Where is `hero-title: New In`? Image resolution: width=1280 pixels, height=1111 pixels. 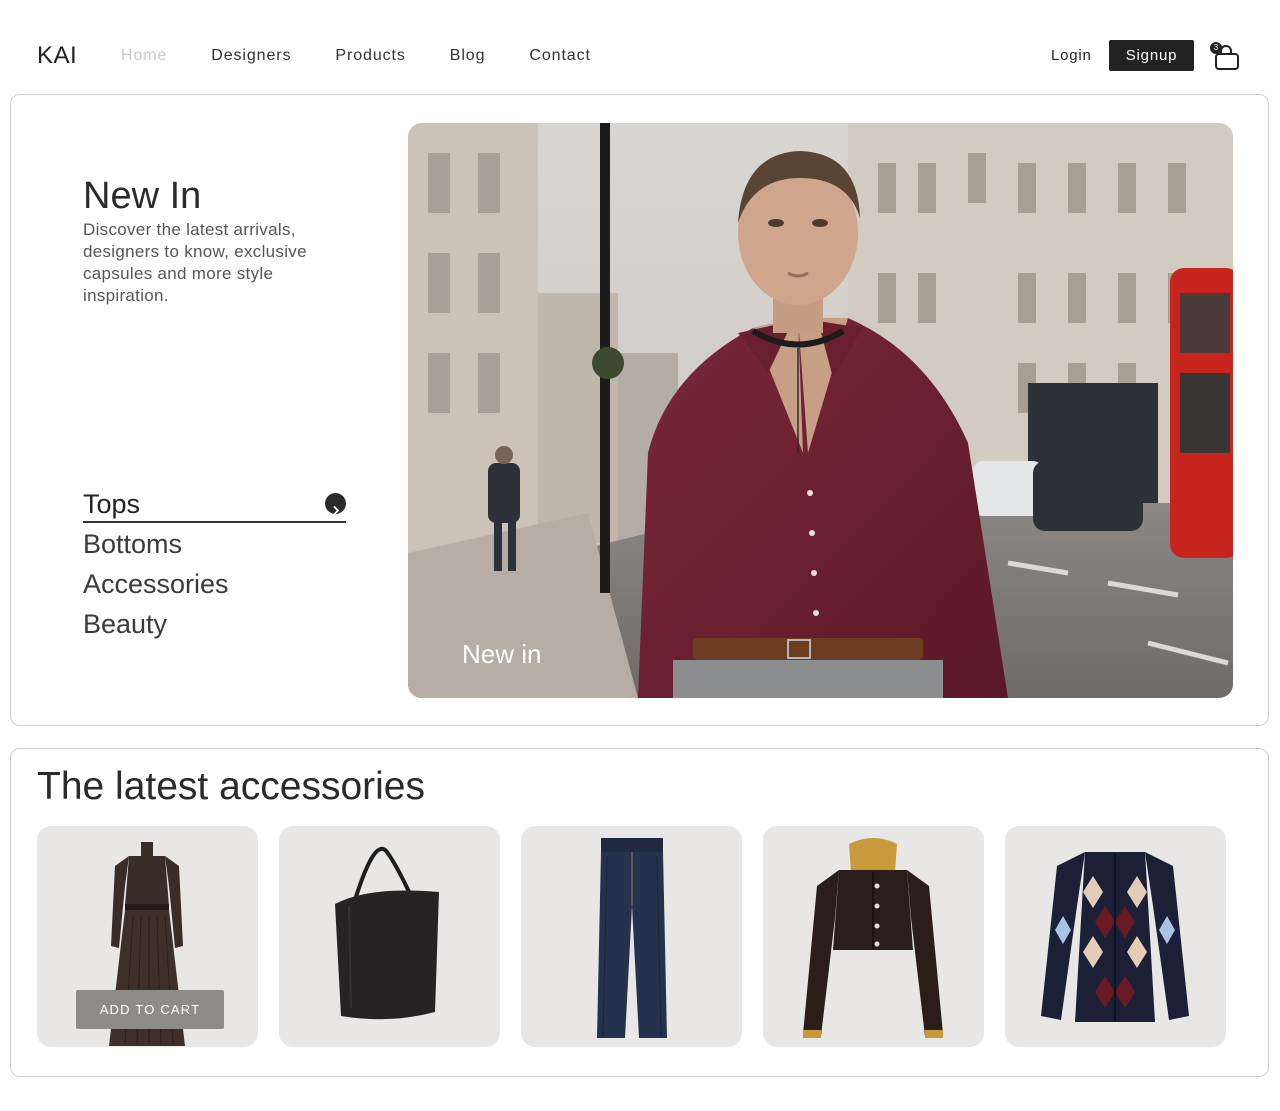
hero-title: New In is located at coordinates (142, 196).